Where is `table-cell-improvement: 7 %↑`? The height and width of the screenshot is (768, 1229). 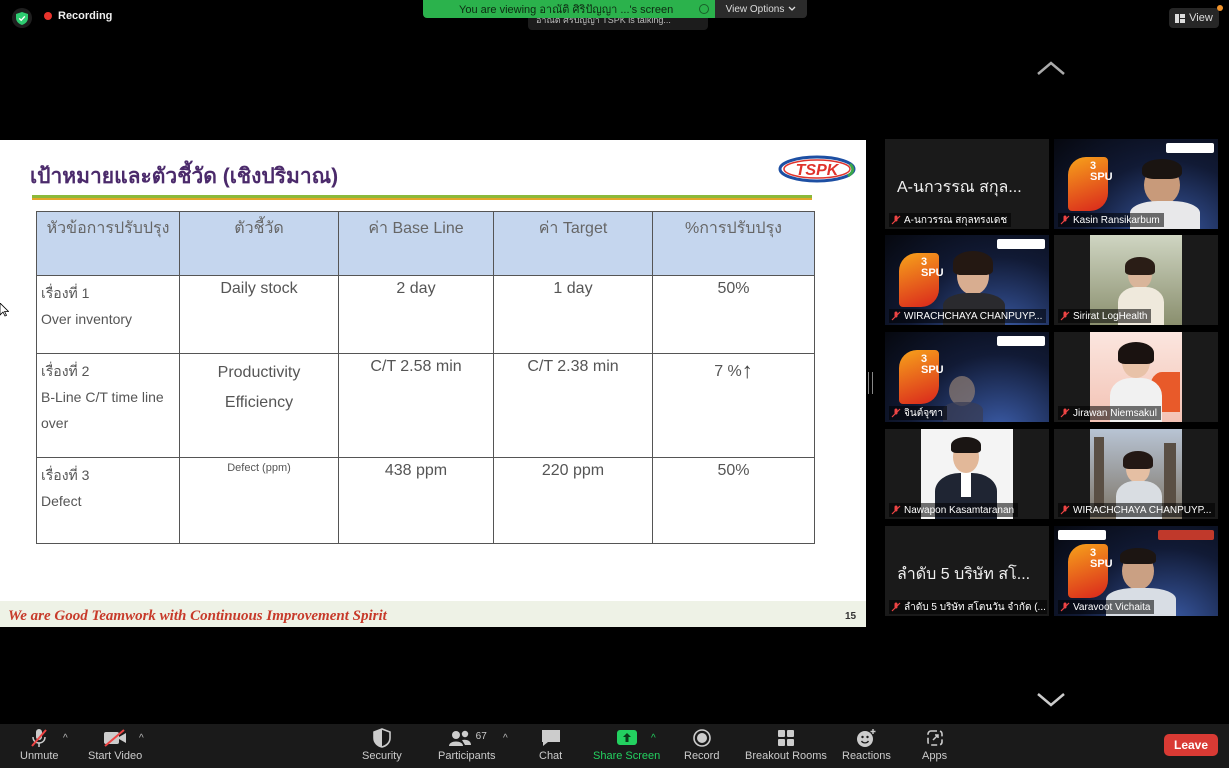 table-cell-improvement: 7 %↑ is located at coordinates (733, 405).